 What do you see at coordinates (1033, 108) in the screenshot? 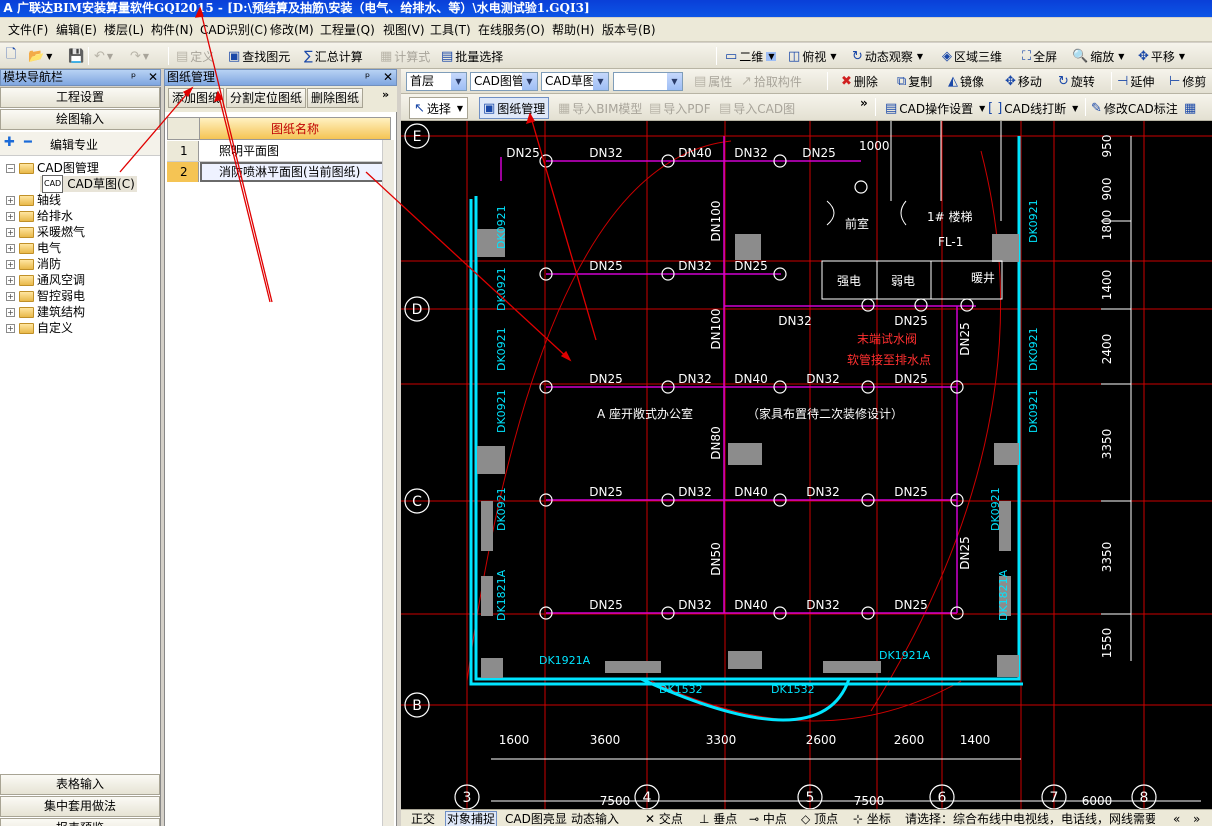
I see `cad-line-break-button: [ ] CAD线打断 ▼` at bounding box center [1033, 108].